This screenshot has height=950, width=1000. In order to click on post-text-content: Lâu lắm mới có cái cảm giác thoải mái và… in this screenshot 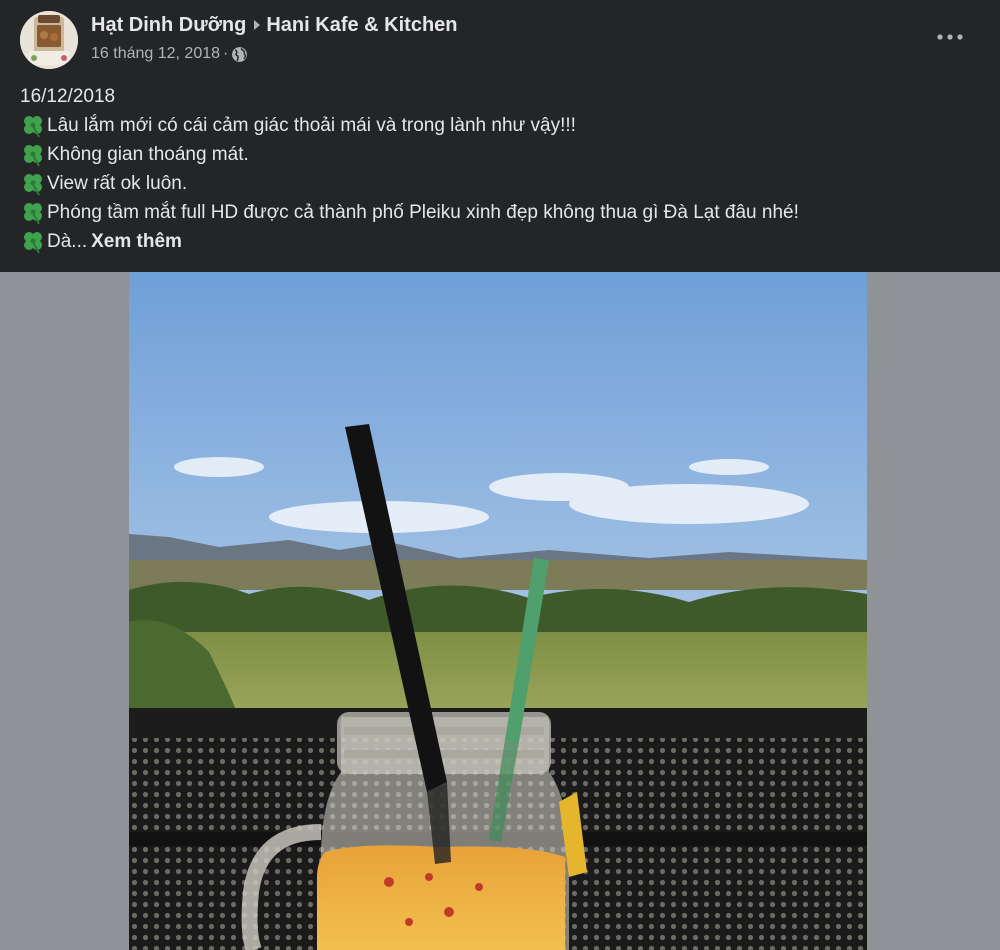, I will do `click(311, 125)`.